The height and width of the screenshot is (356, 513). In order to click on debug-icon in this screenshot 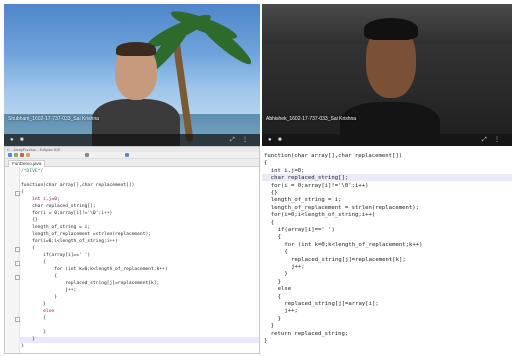, I will do `click(22, 155)`.